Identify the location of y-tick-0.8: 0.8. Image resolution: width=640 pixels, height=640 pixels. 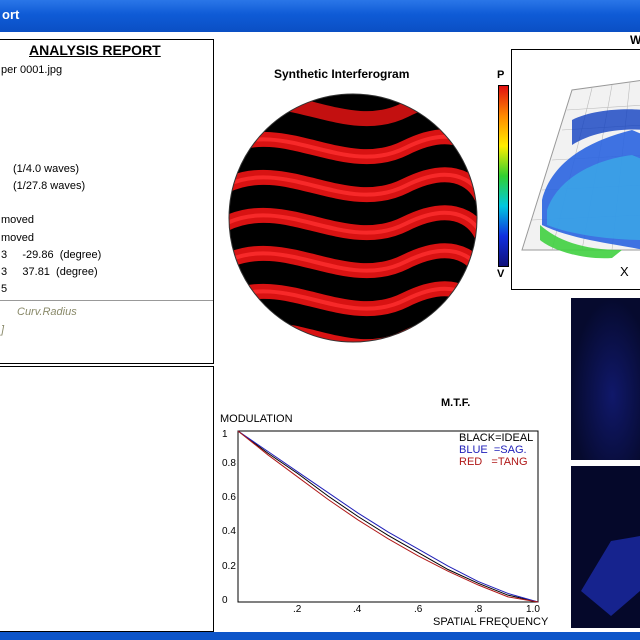
(229, 463).